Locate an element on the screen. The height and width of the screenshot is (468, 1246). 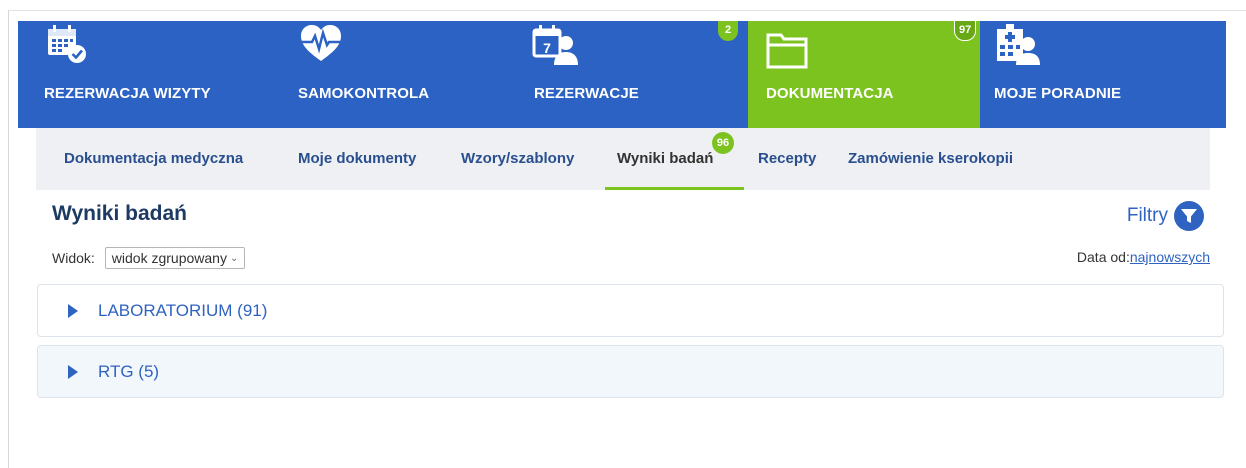
reservations-count-badge: 2 is located at coordinates (728, 31).